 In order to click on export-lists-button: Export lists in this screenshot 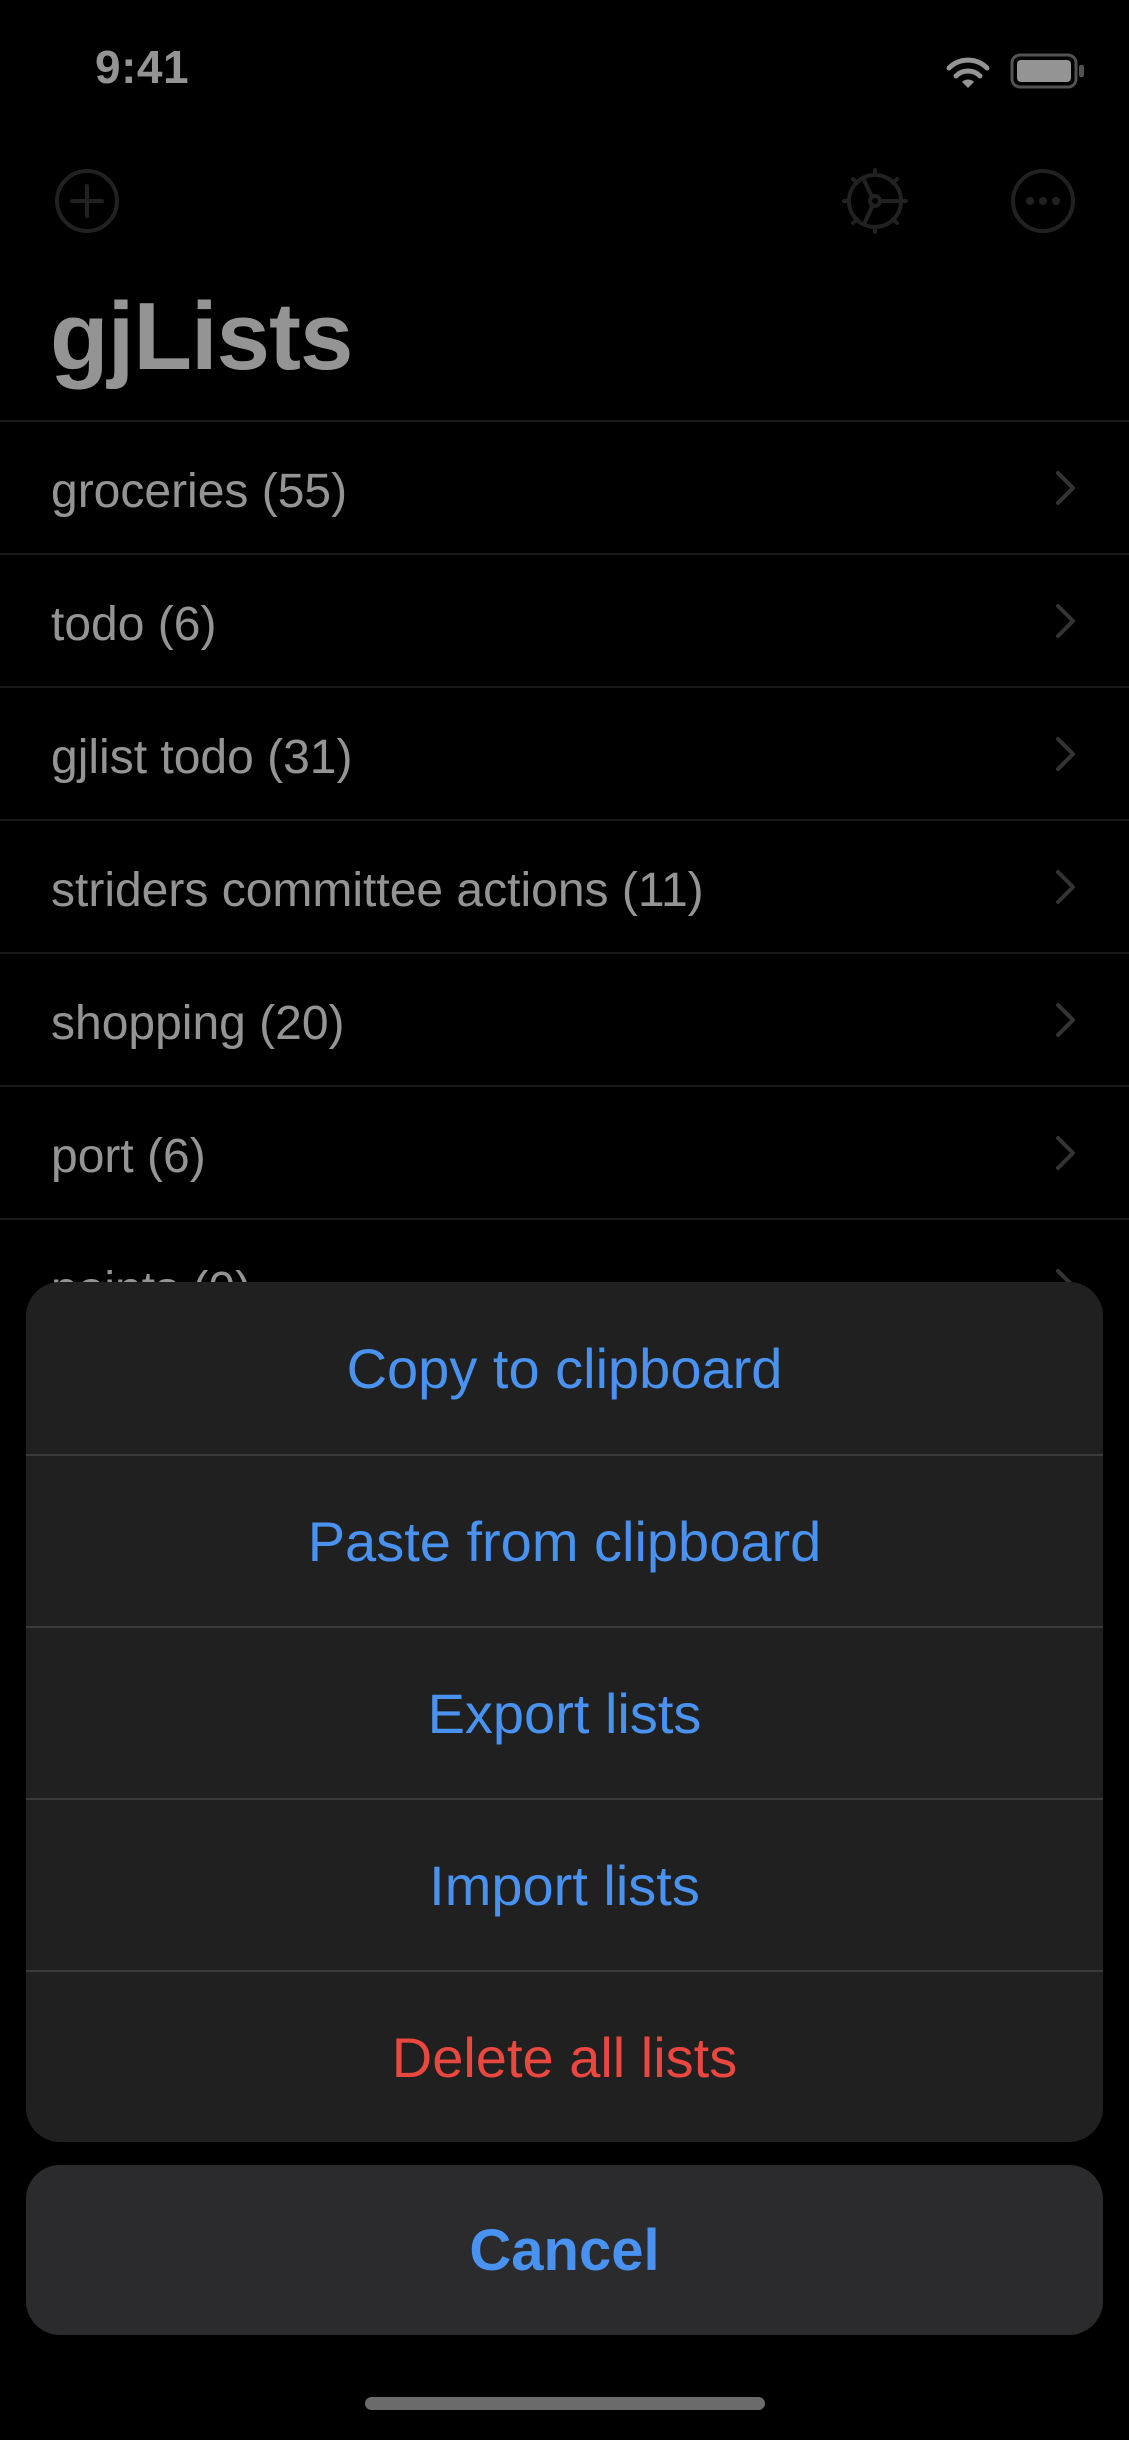, I will do `click(564, 1712)`.